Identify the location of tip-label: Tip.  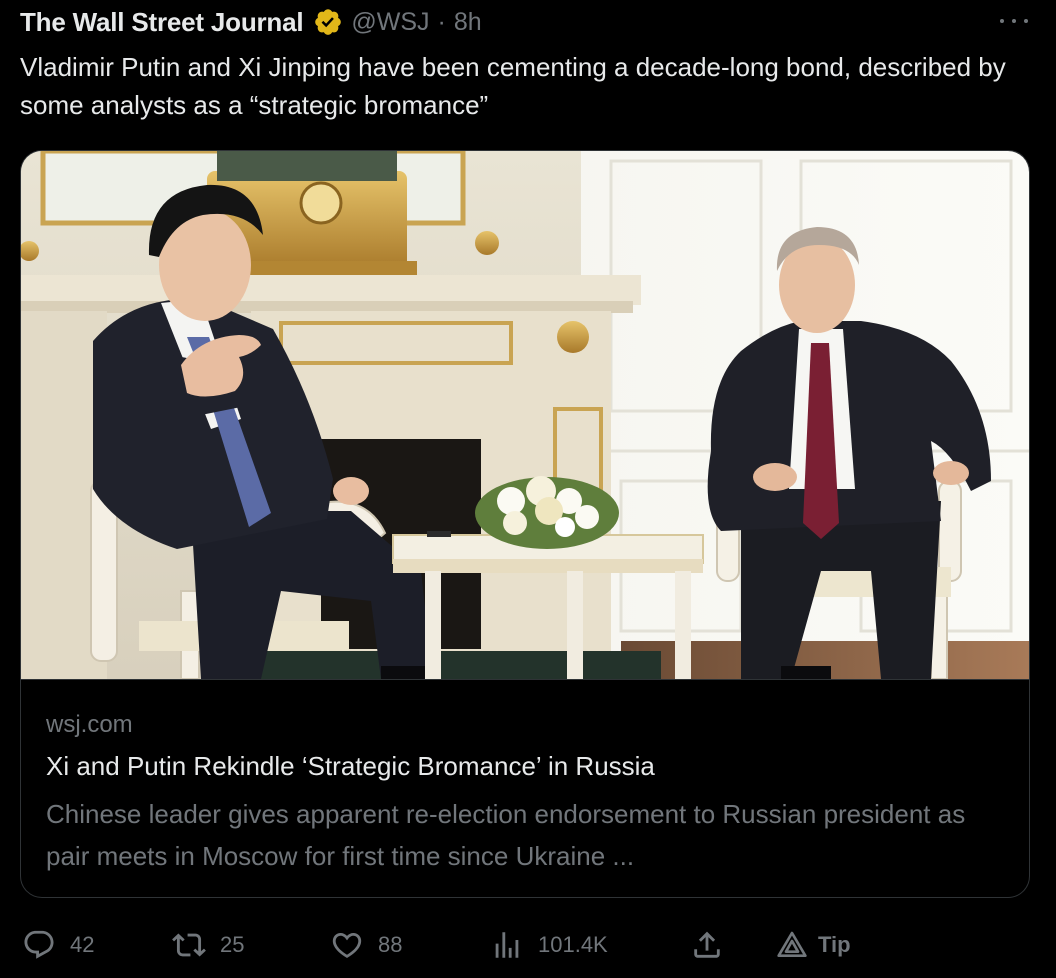
(834, 944).